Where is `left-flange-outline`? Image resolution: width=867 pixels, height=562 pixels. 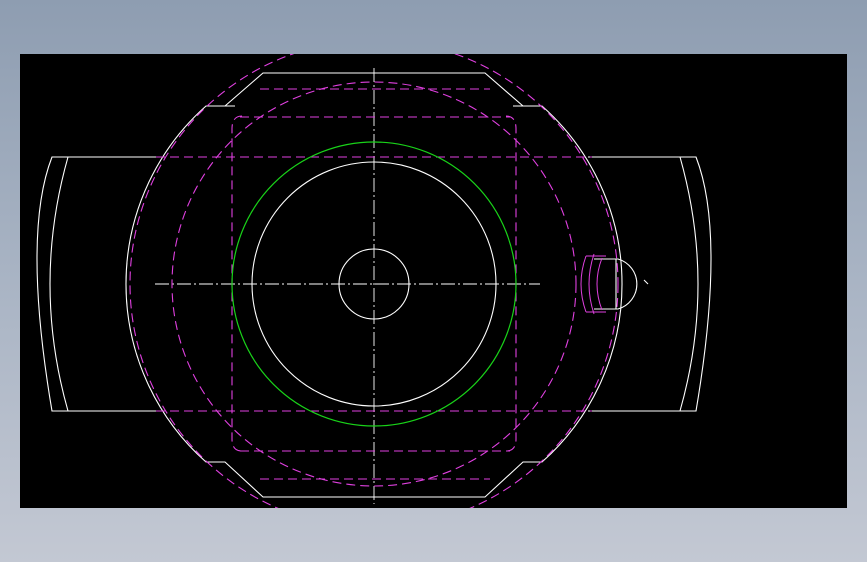
left-flange-outline is located at coordinates (98, 284).